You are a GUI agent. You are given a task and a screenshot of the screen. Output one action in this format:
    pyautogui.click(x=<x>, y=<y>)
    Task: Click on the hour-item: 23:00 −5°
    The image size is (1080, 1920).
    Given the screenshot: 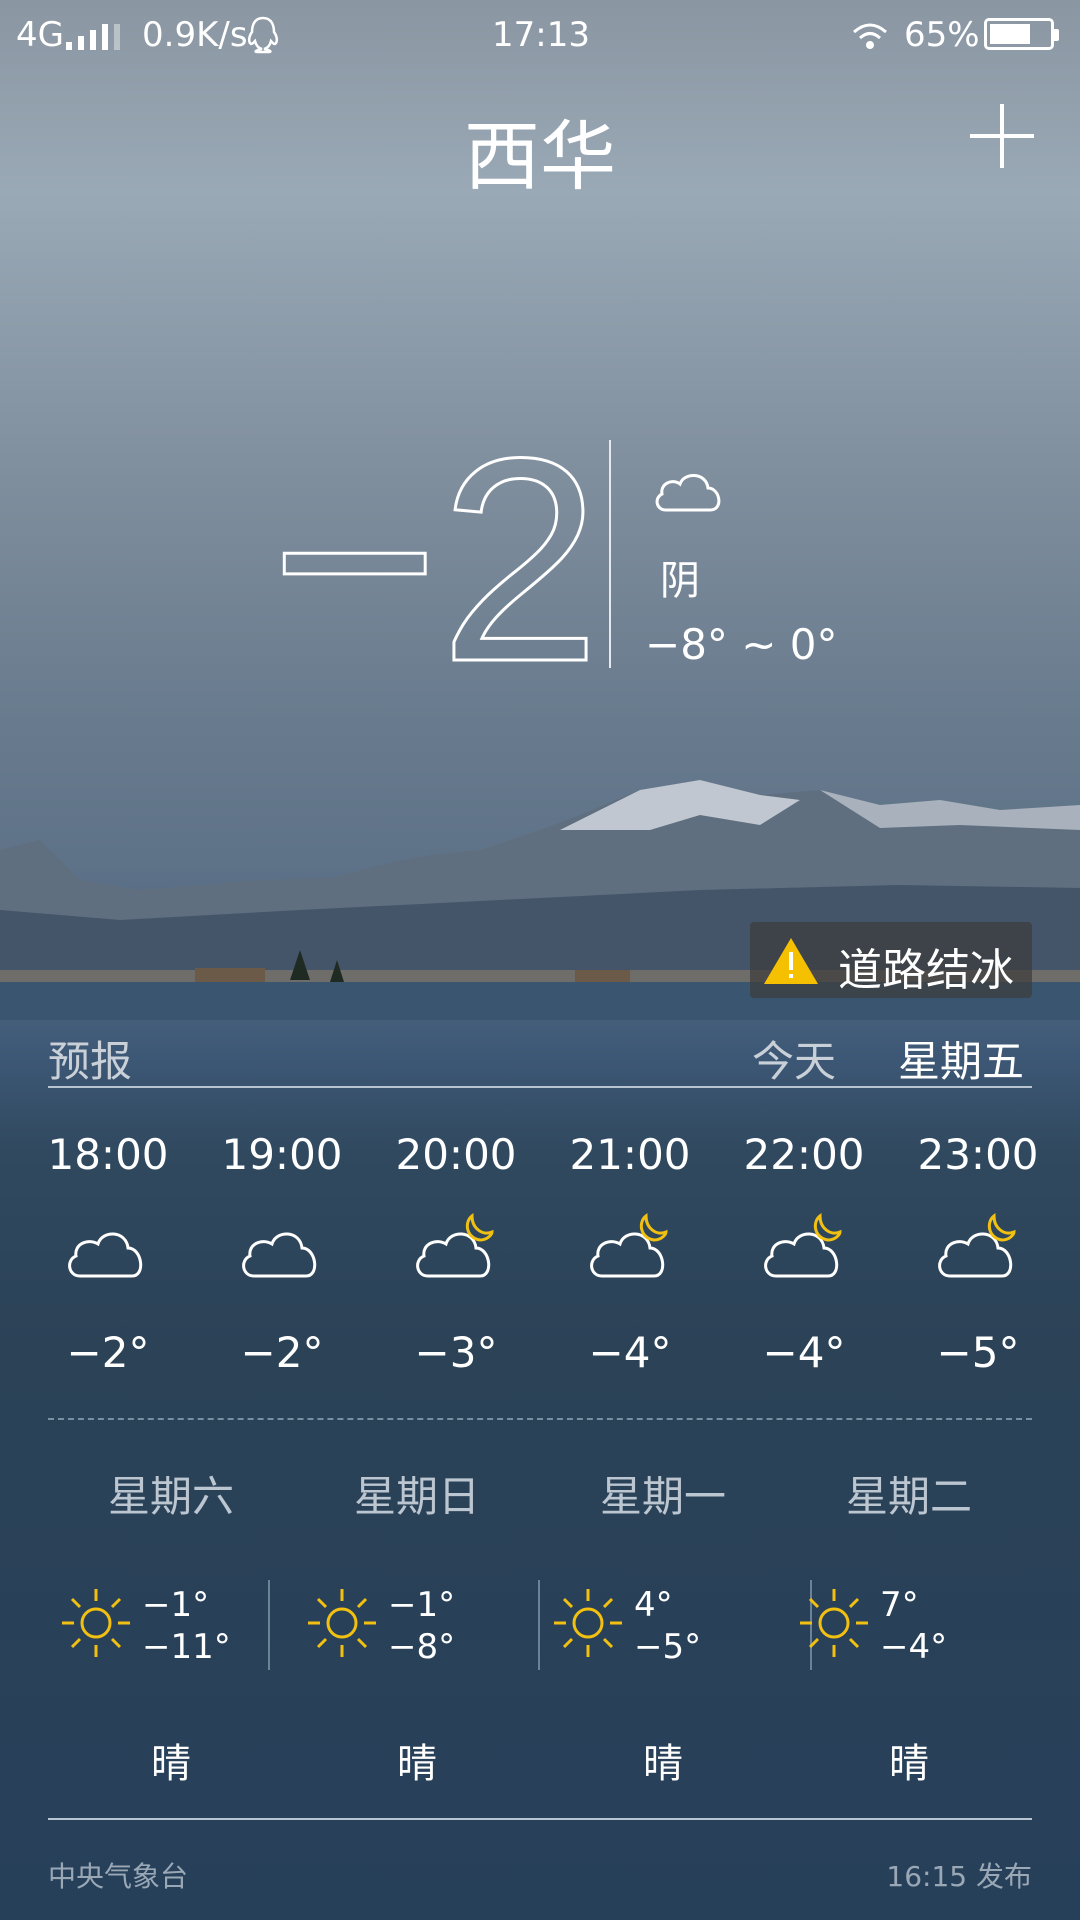 What is the action you would take?
    pyautogui.click(x=978, y=1253)
    